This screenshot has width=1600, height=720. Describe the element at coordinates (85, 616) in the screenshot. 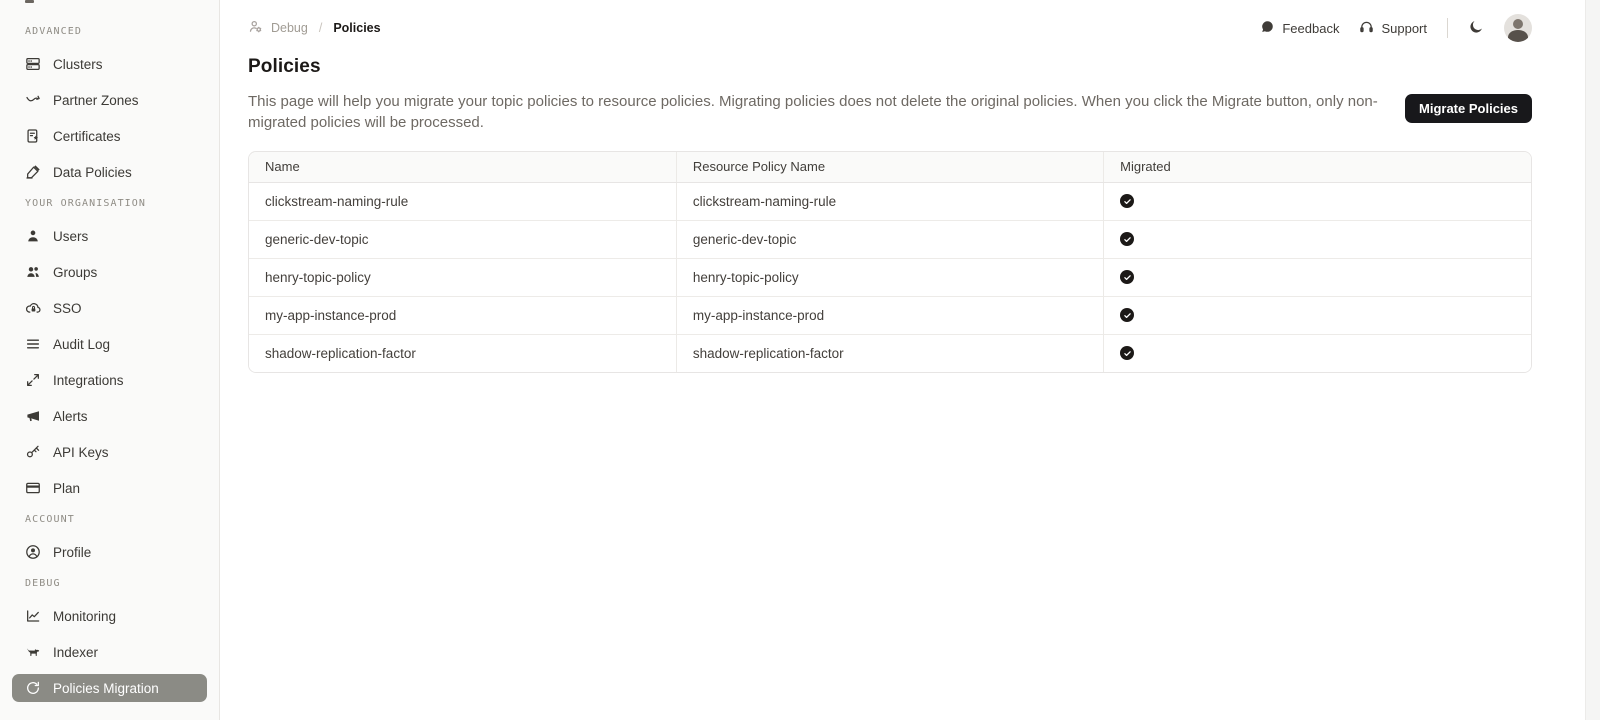

I see `sidebar-item-label: Monitoring` at that location.